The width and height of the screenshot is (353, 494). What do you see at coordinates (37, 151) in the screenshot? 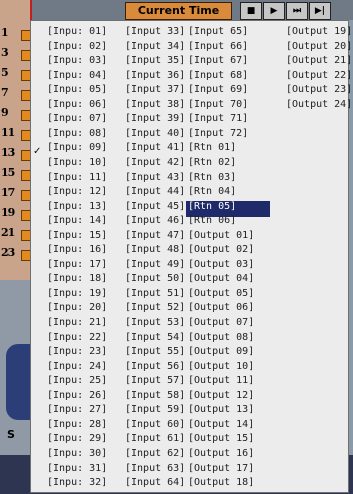
I see `checkmark-icon: ✓` at bounding box center [37, 151].